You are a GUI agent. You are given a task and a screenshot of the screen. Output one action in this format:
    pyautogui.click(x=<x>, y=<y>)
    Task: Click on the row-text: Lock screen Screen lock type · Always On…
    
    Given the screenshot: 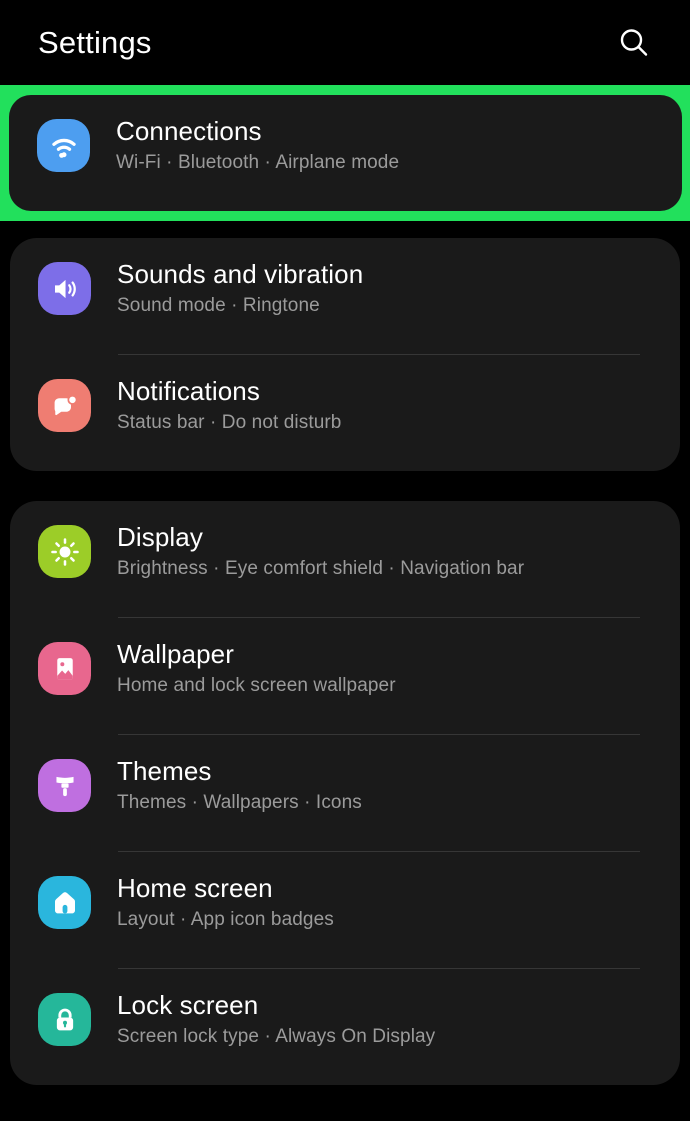 What is the action you would take?
    pyautogui.click(x=276, y=1020)
    